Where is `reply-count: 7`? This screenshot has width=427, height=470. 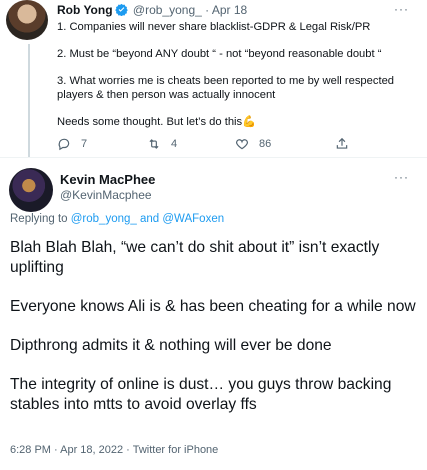 reply-count: 7 is located at coordinates (84, 144).